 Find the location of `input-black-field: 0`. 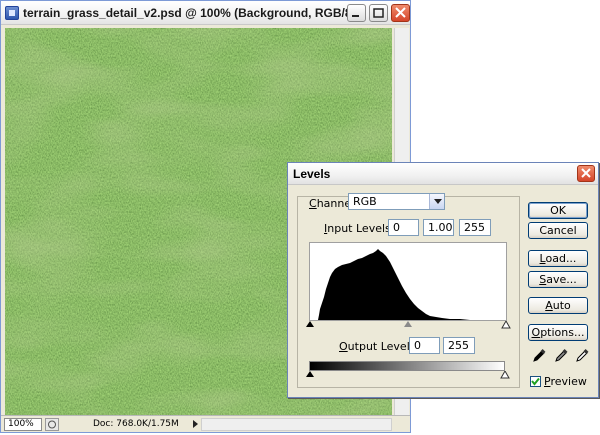

input-black-field: 0 is located at coordinates (403, 227).